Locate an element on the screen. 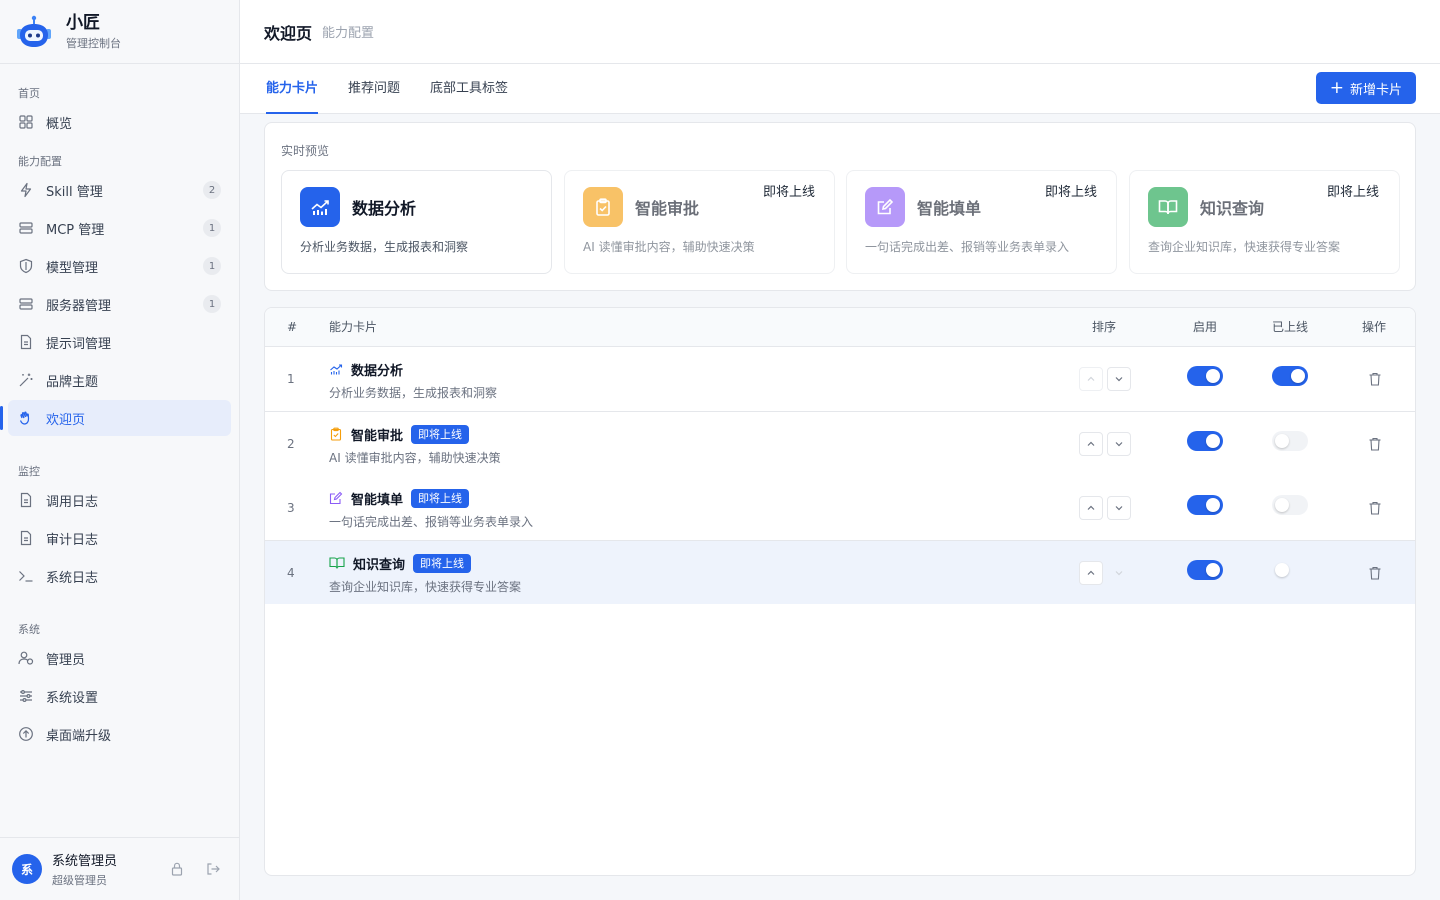  sliders-icon is located at coordinates (26, 696).